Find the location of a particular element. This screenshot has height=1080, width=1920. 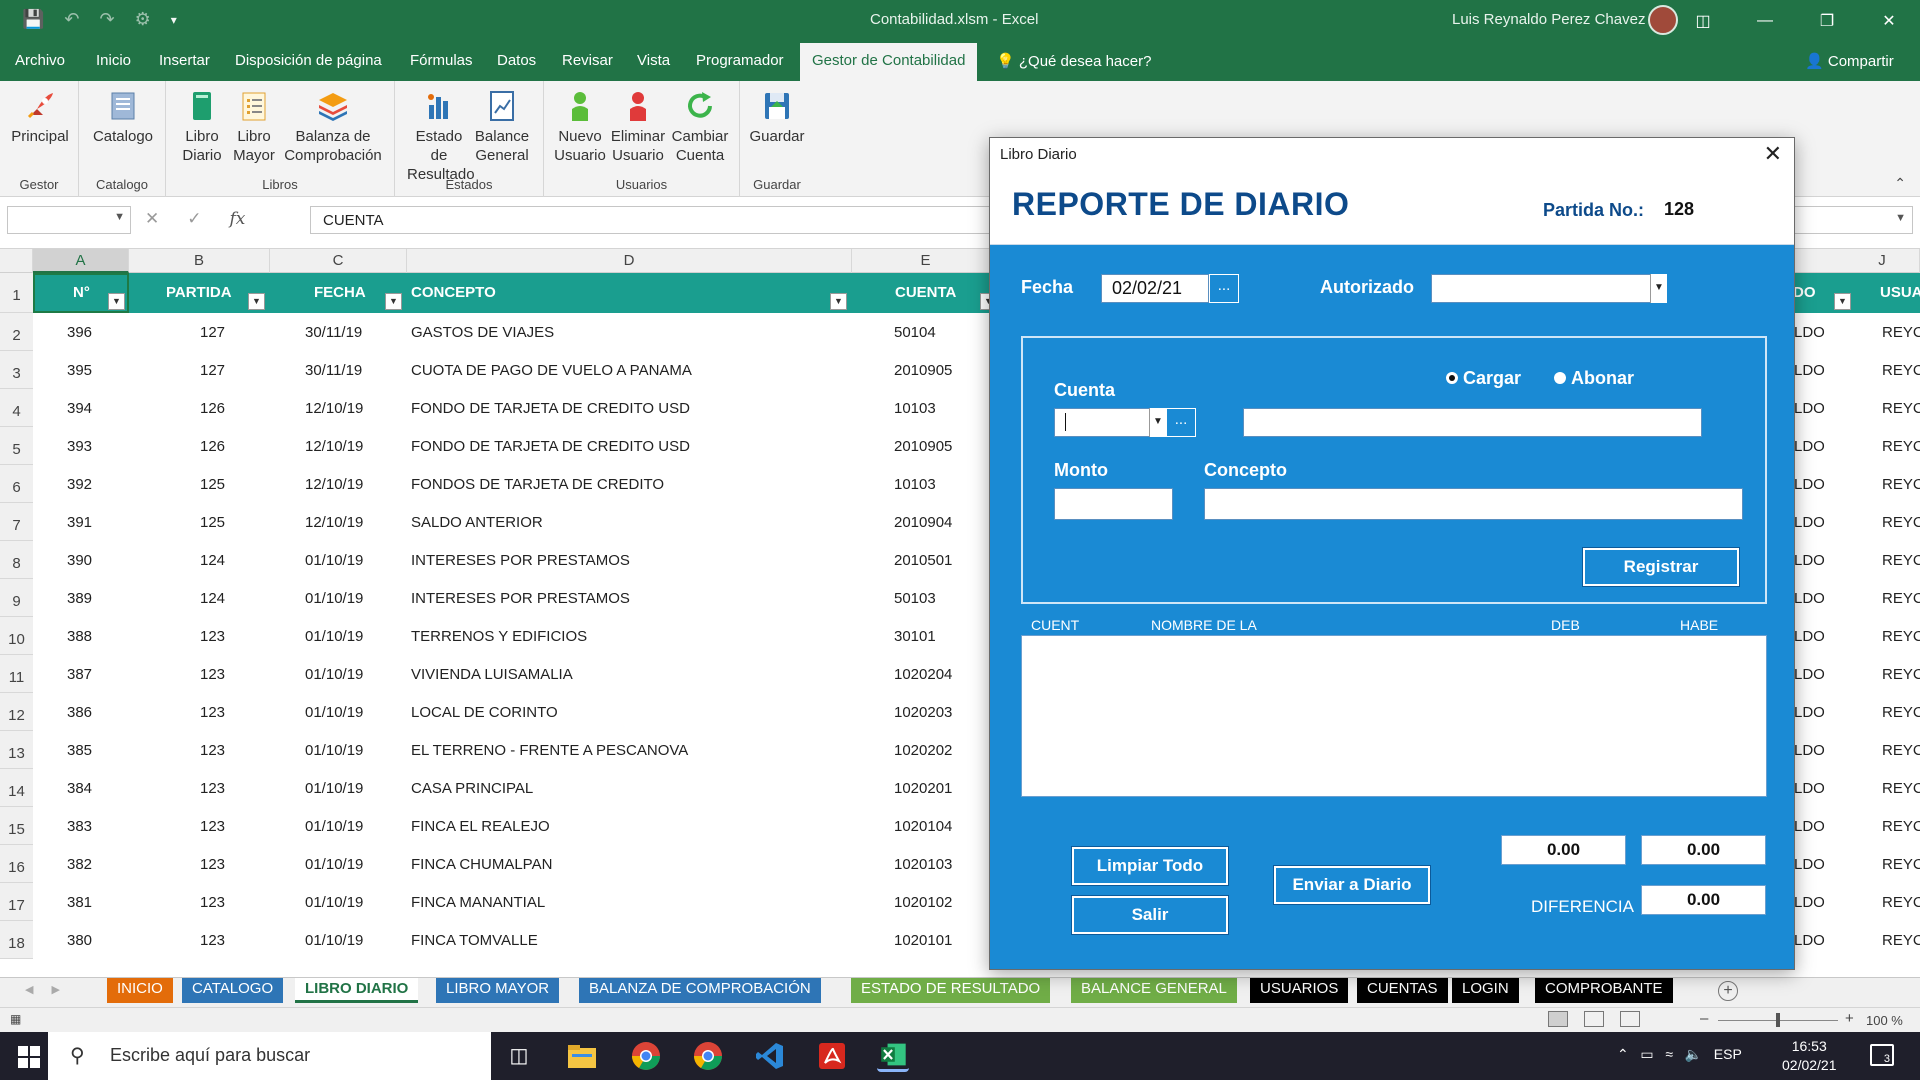

notifications-icon: 3 is located at coordinates (1882, 1055).